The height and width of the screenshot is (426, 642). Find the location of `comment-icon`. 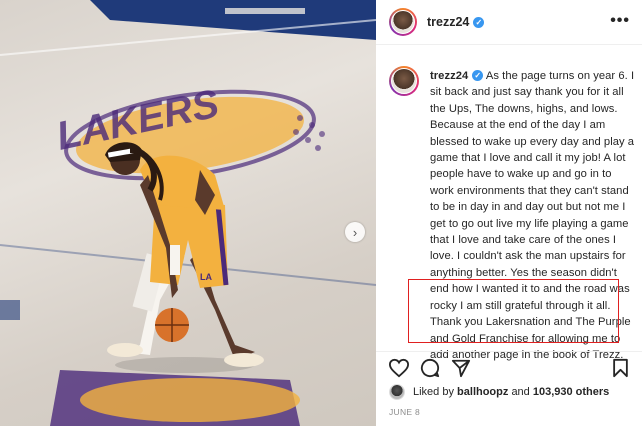

comment-icon is located at coordinates (430, 370).